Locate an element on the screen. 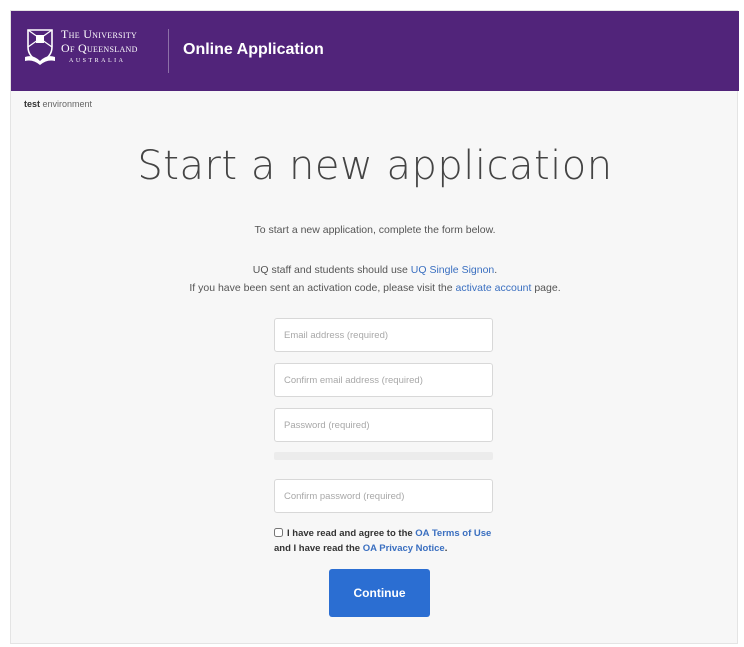  environment-name: test is located at coordinates (32, 104).